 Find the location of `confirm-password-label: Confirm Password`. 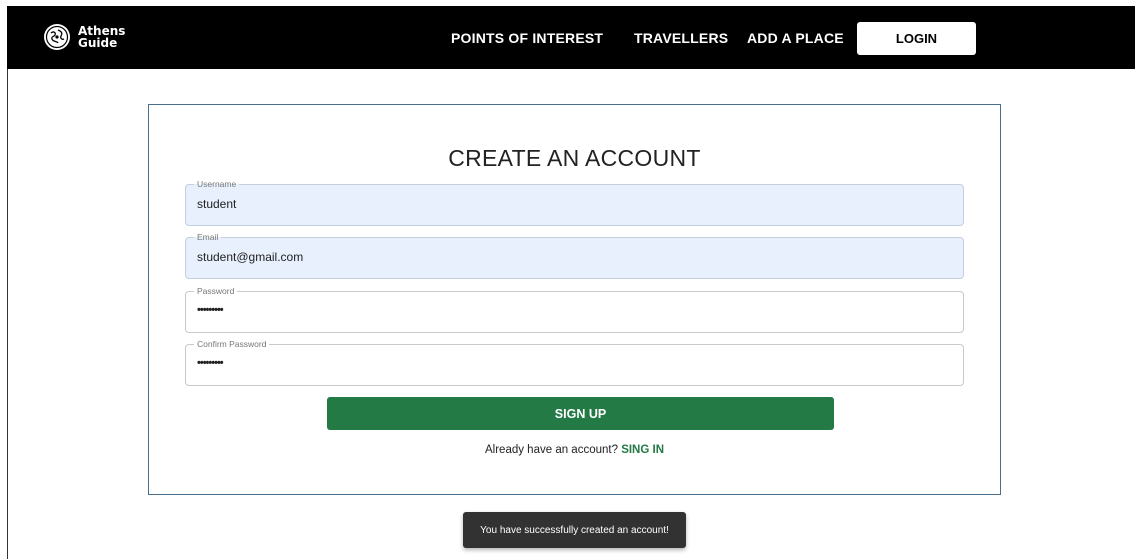

confirm-password-label: Confirm Password is located at coordinates (232, 344).